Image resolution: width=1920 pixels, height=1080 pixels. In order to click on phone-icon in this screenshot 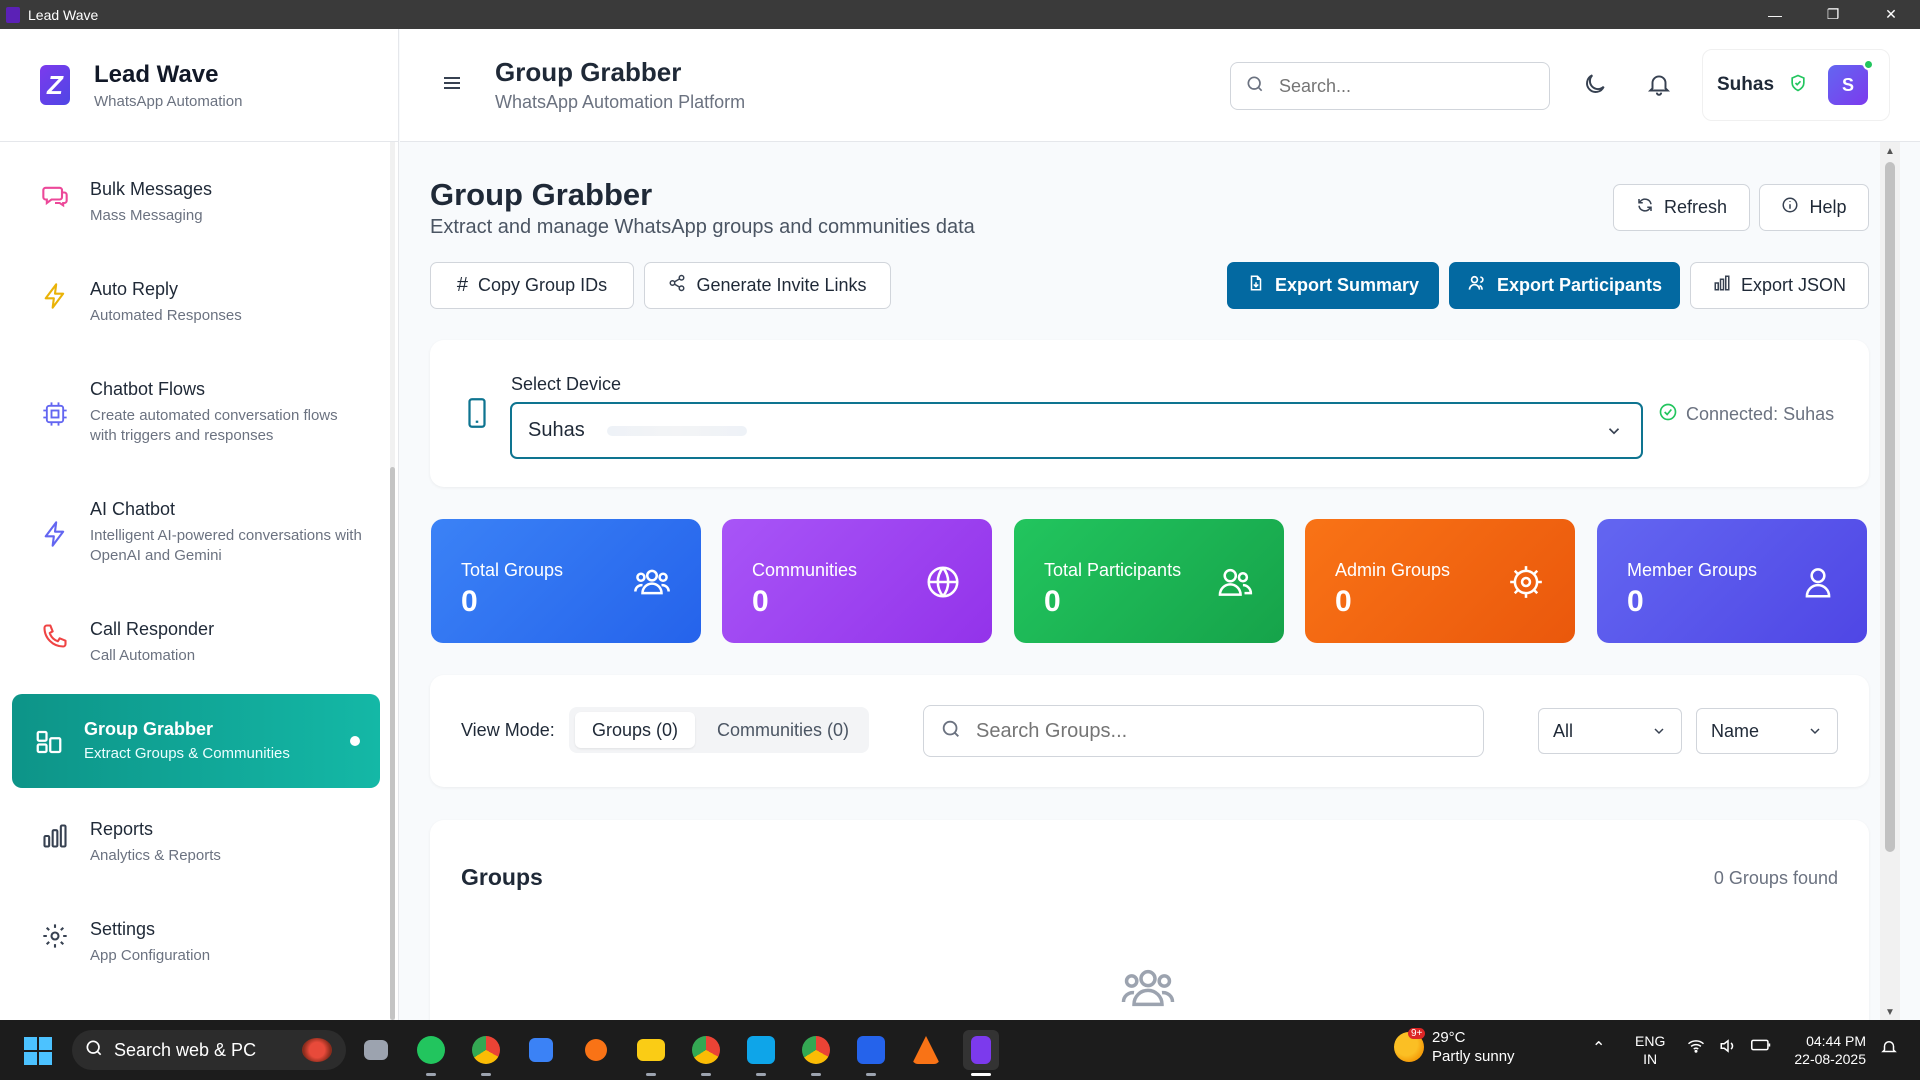, I will do `click(55, 636)`.